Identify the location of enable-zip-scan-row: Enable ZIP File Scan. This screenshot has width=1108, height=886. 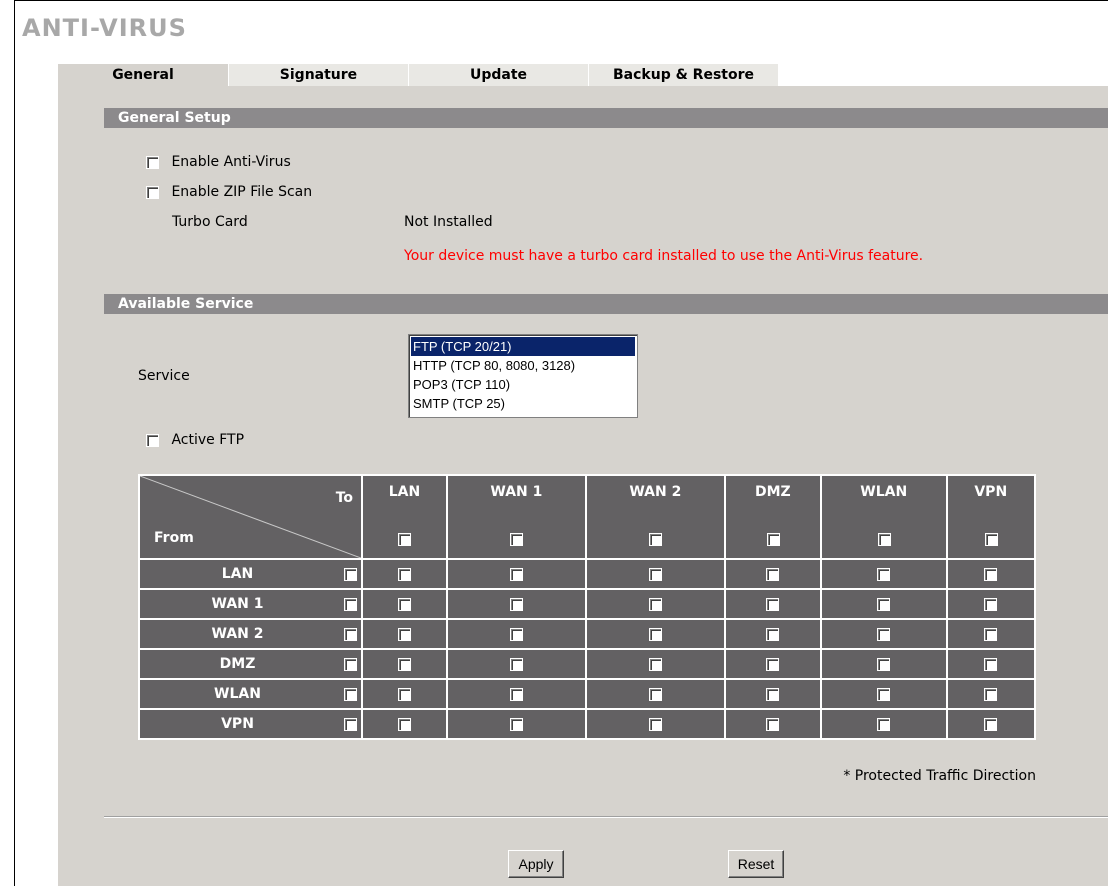
(229, 192).